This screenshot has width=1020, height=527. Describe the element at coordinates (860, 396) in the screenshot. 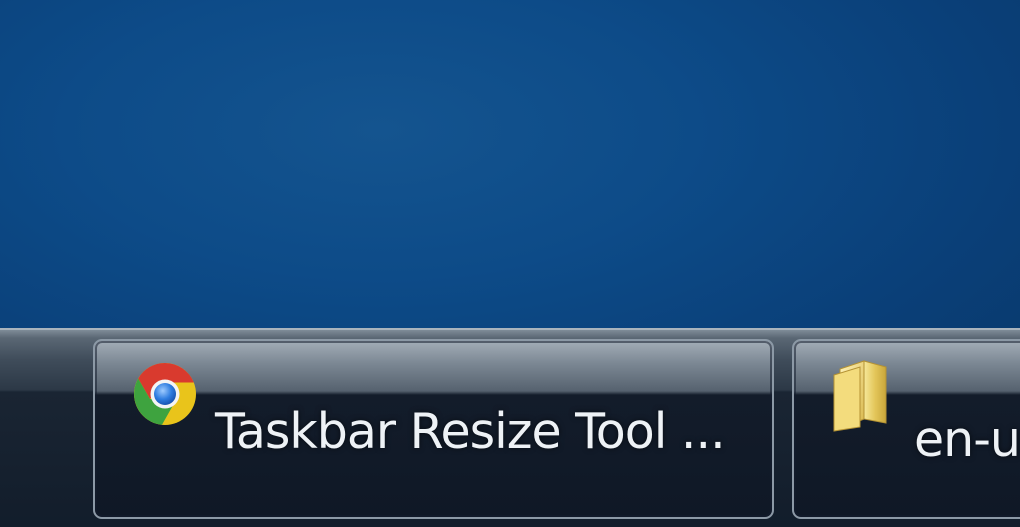

I see `folder-icon` at that location.